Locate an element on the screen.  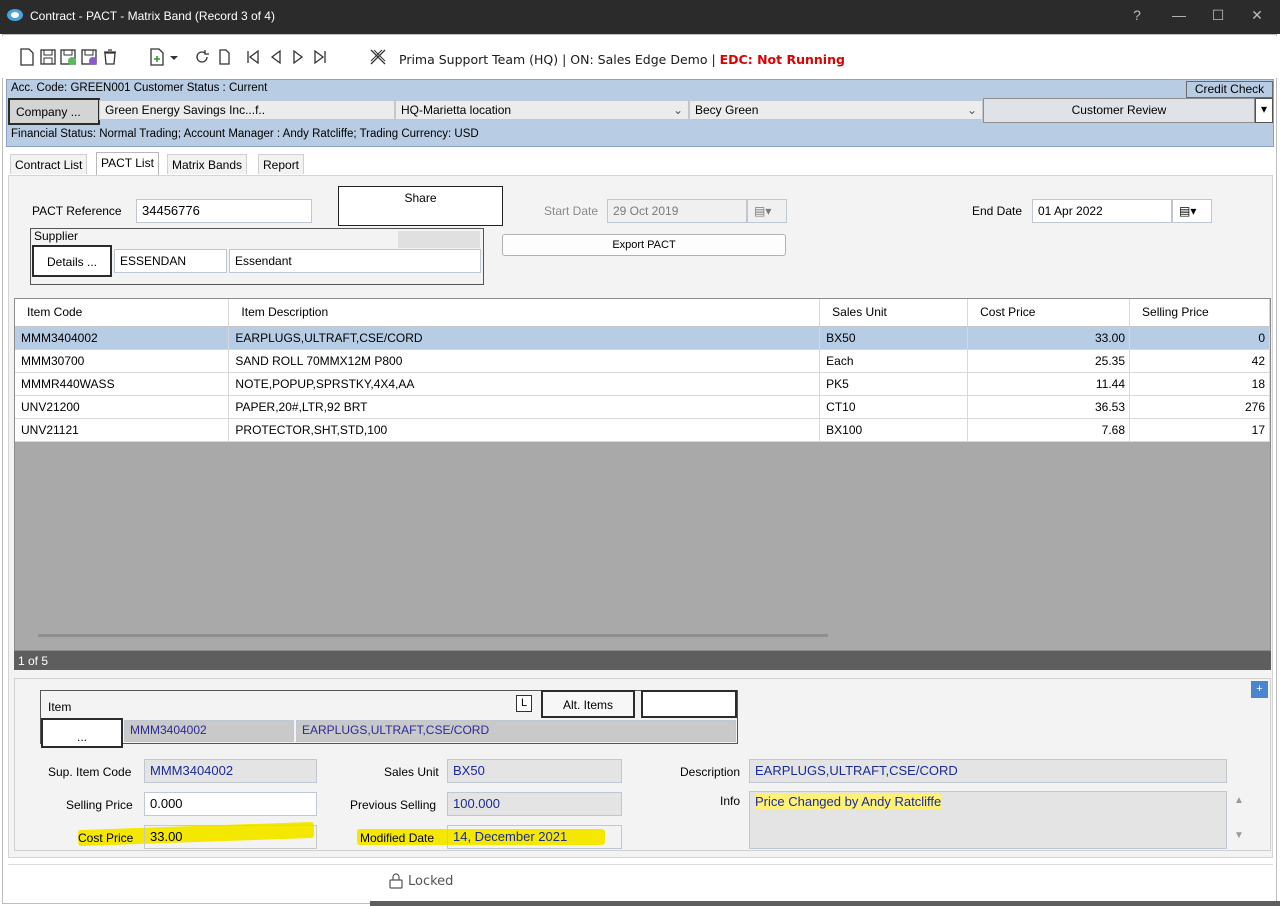
chevron-down-icon is located at coordinates (174, 57).